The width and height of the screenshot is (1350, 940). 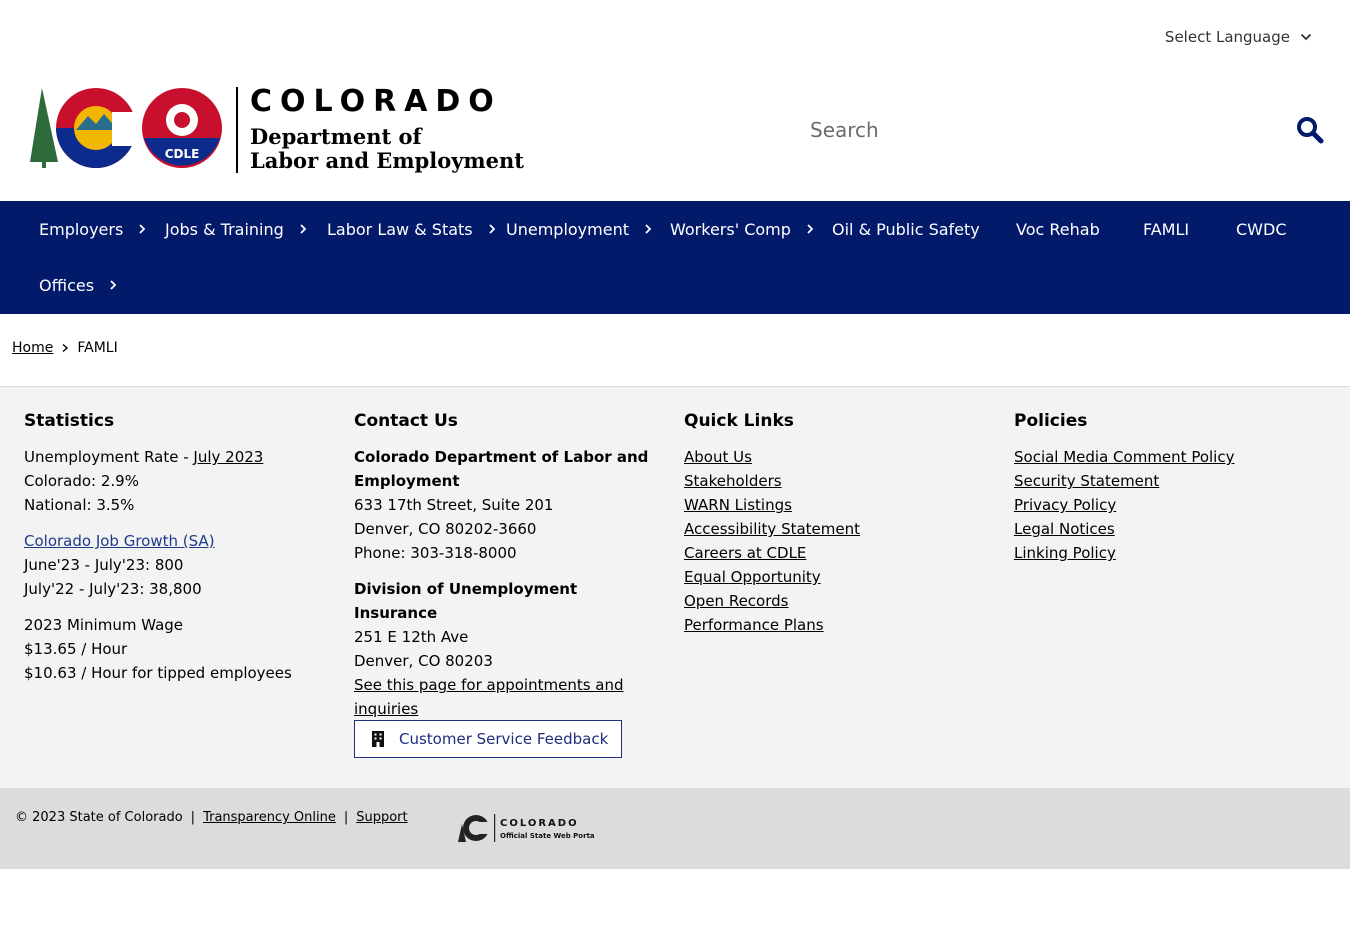 I want to click on nav-item-label: Offices, so click(x=67, y=285).